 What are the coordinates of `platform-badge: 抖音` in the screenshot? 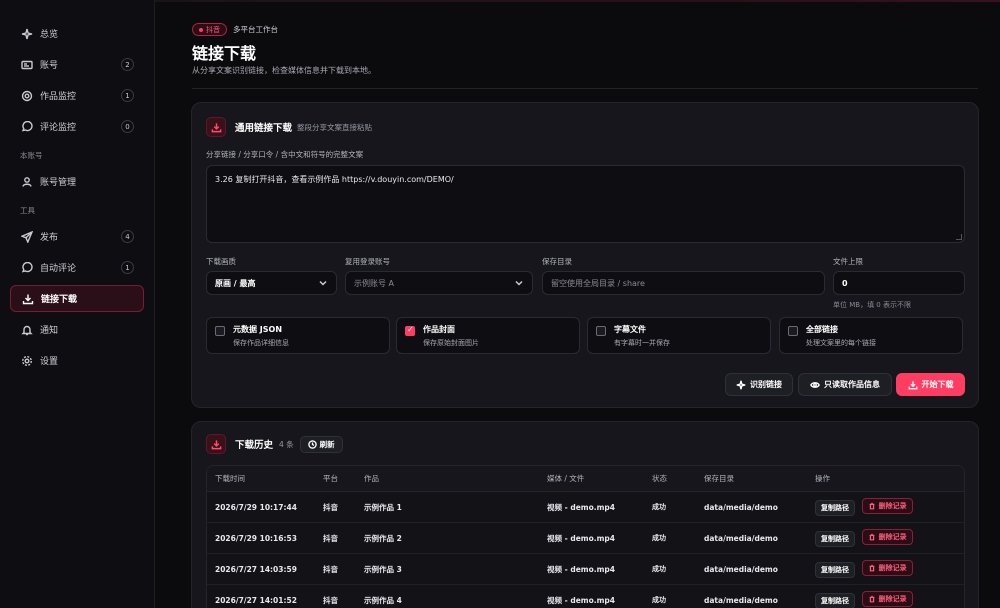 It's located at (209, 29).